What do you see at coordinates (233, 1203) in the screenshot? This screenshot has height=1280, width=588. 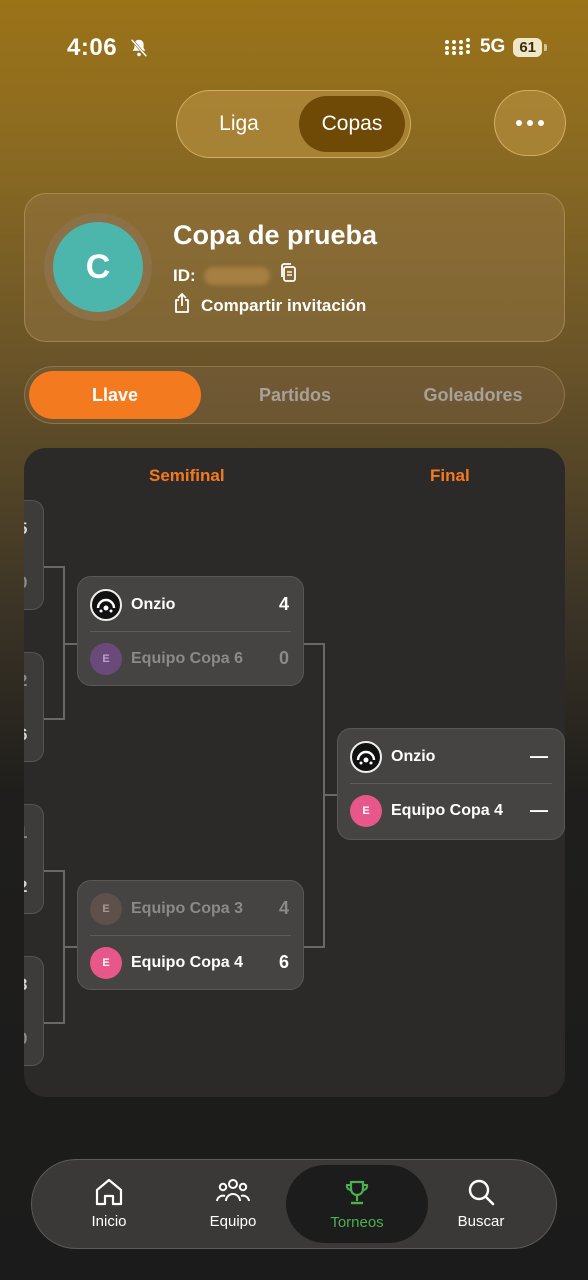 I see `nav-item-equipo: Equipo` at bounding box center [233, 1203].